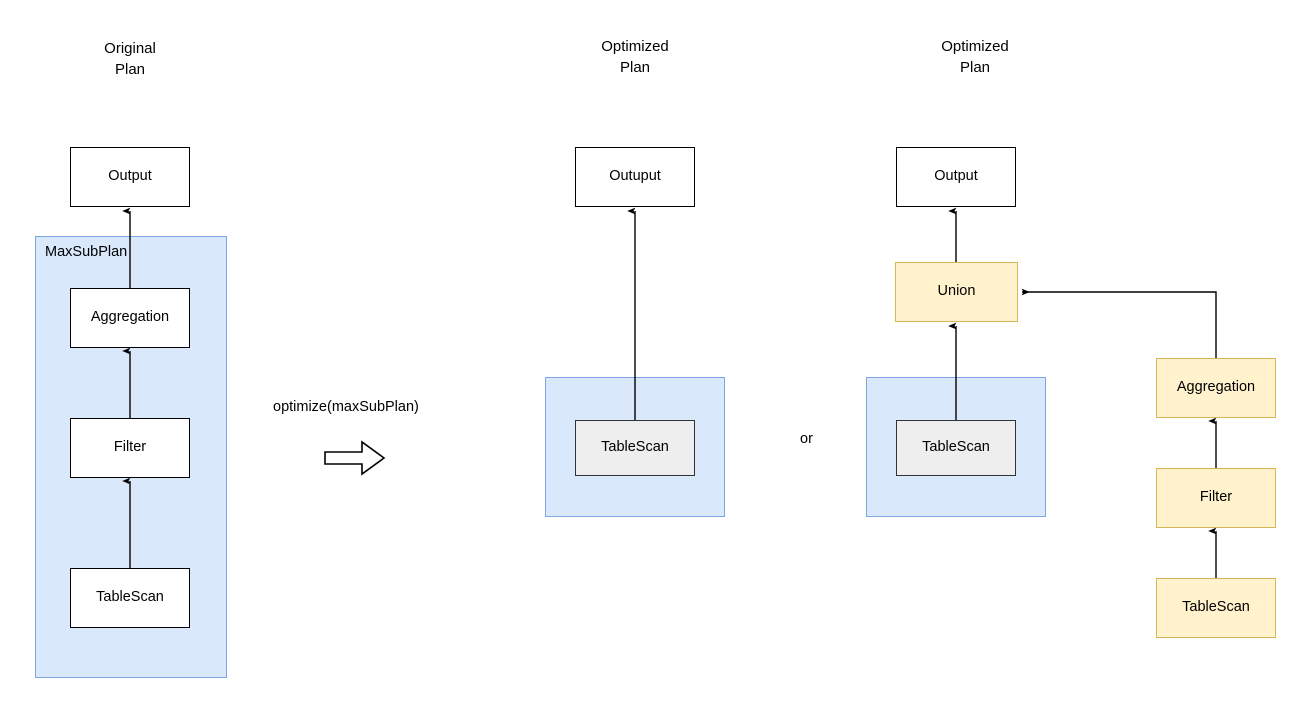 This screenshot has height=713, width=1312. Describe the element at coordinates (806, 439) in the screenshot. I see `alternative-separator-label: or` at that location.